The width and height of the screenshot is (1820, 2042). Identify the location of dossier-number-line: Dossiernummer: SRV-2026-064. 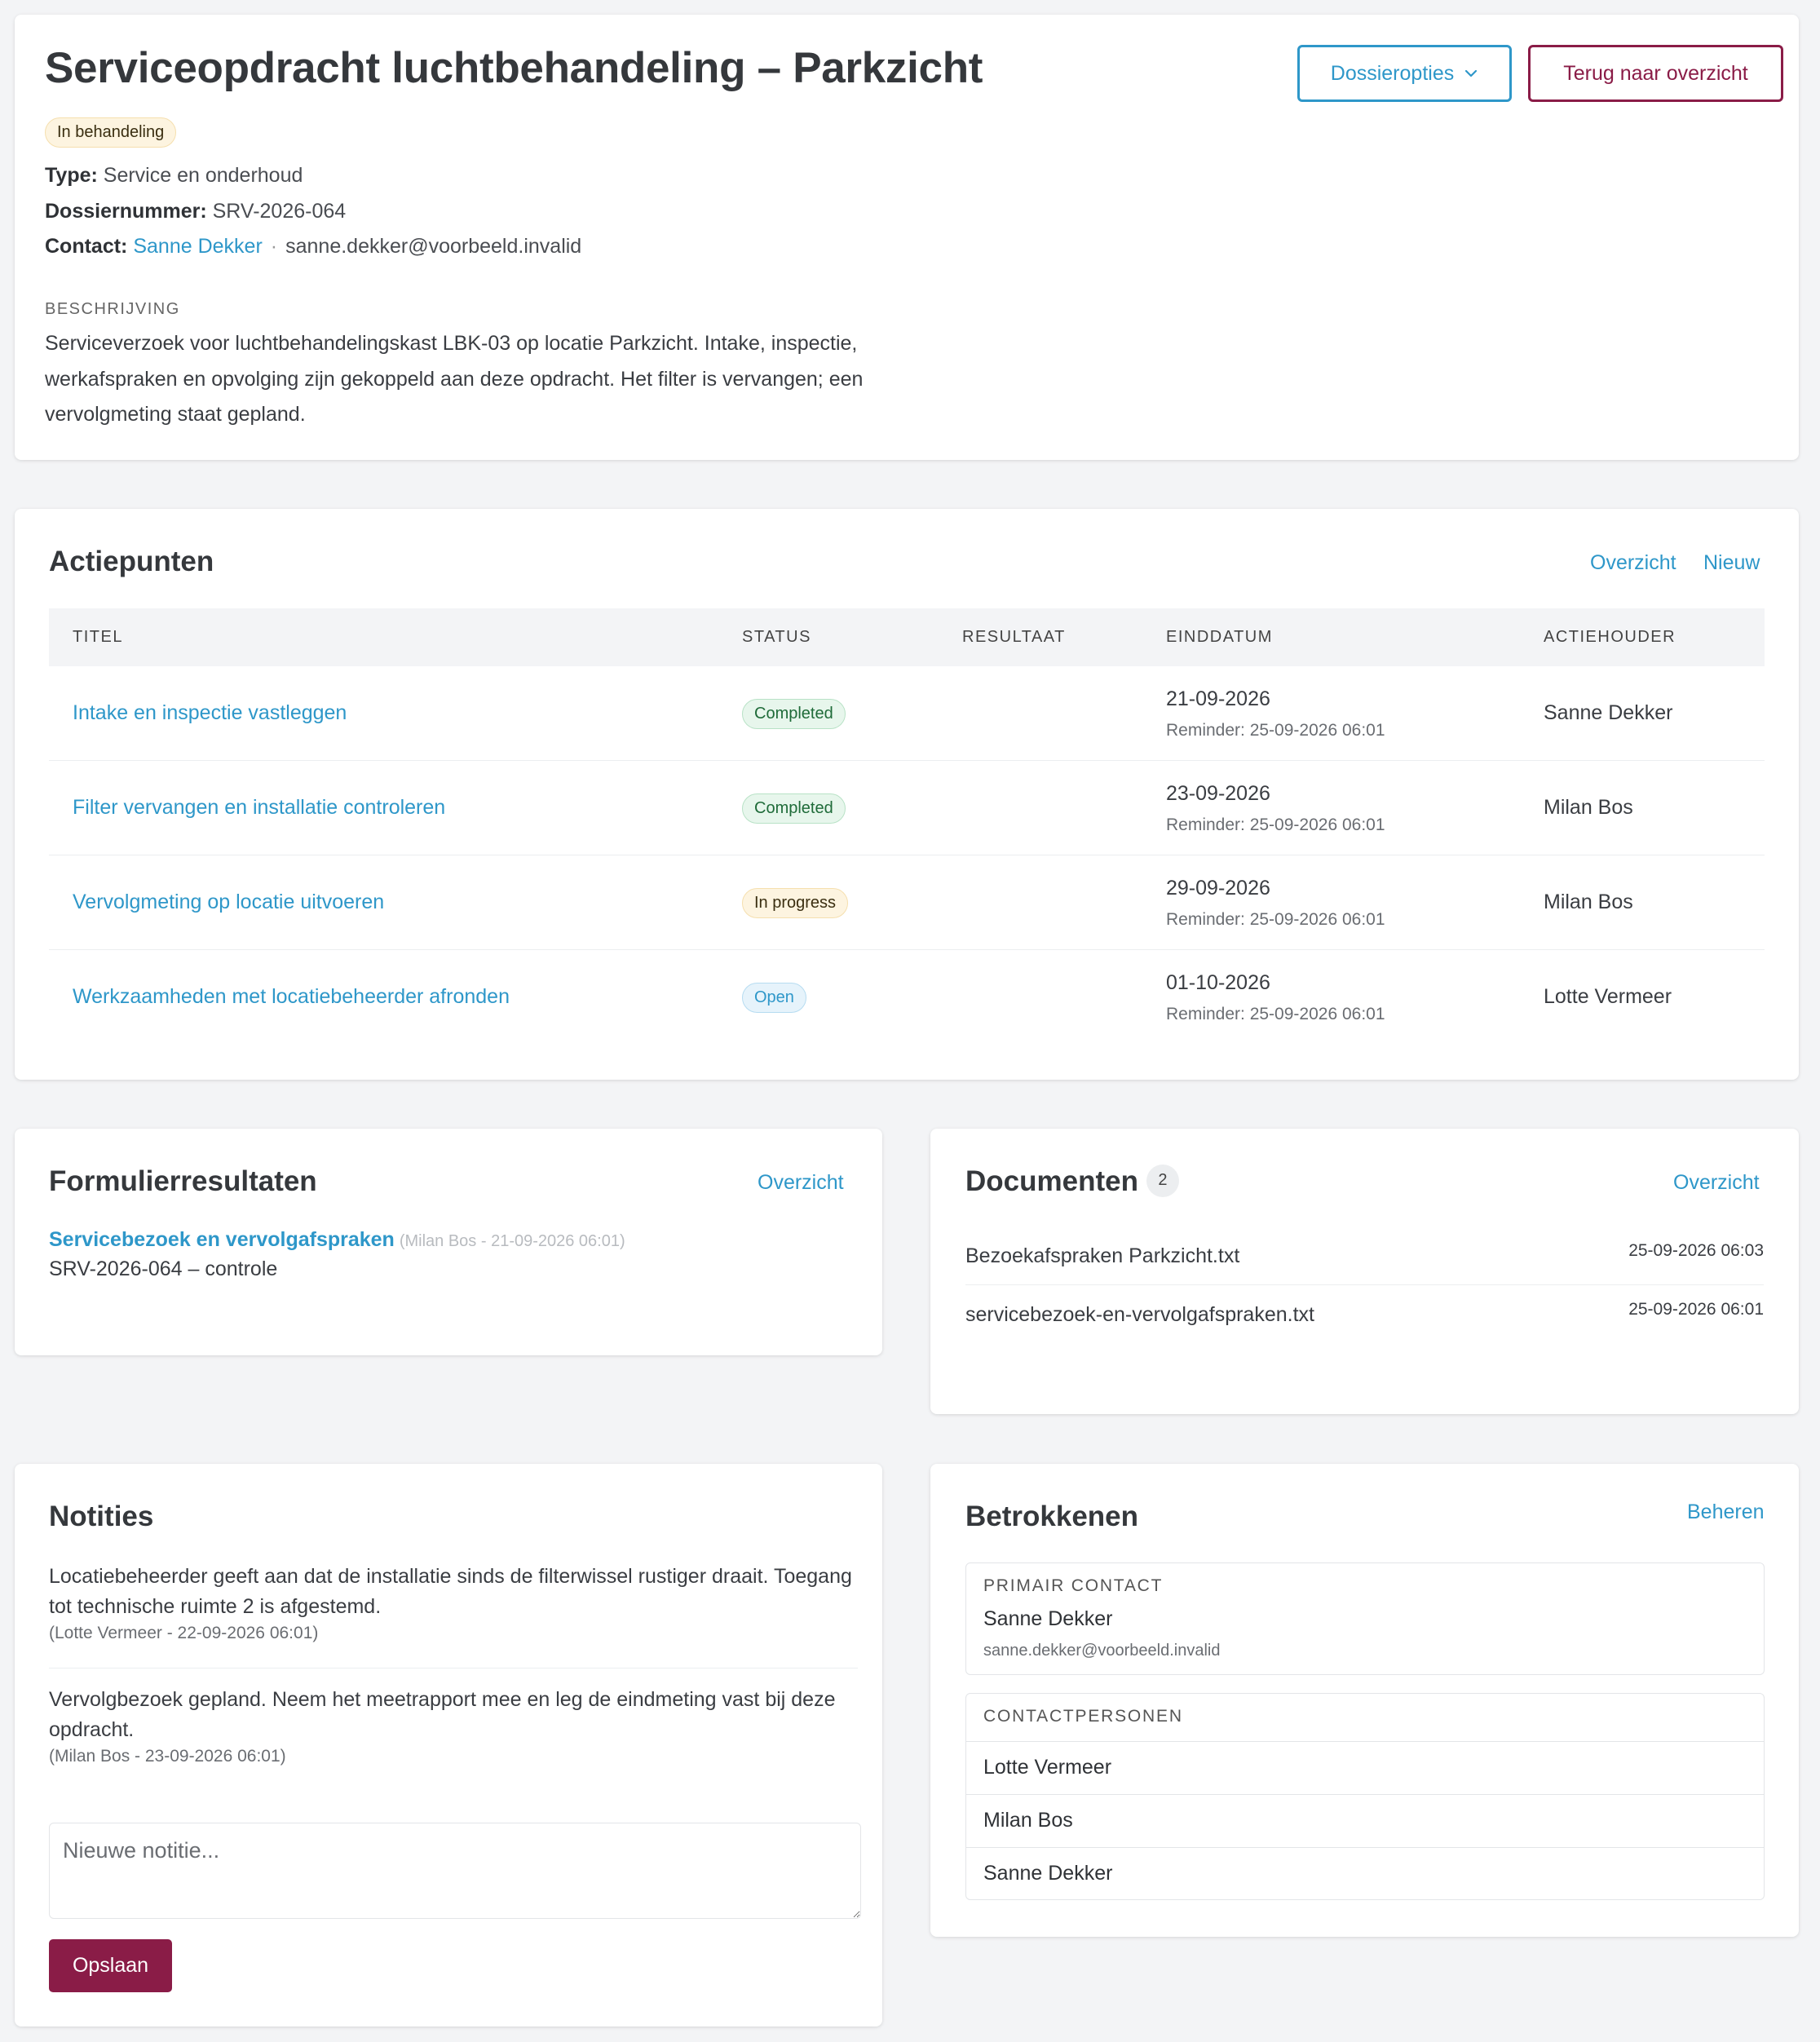
(196, 212).